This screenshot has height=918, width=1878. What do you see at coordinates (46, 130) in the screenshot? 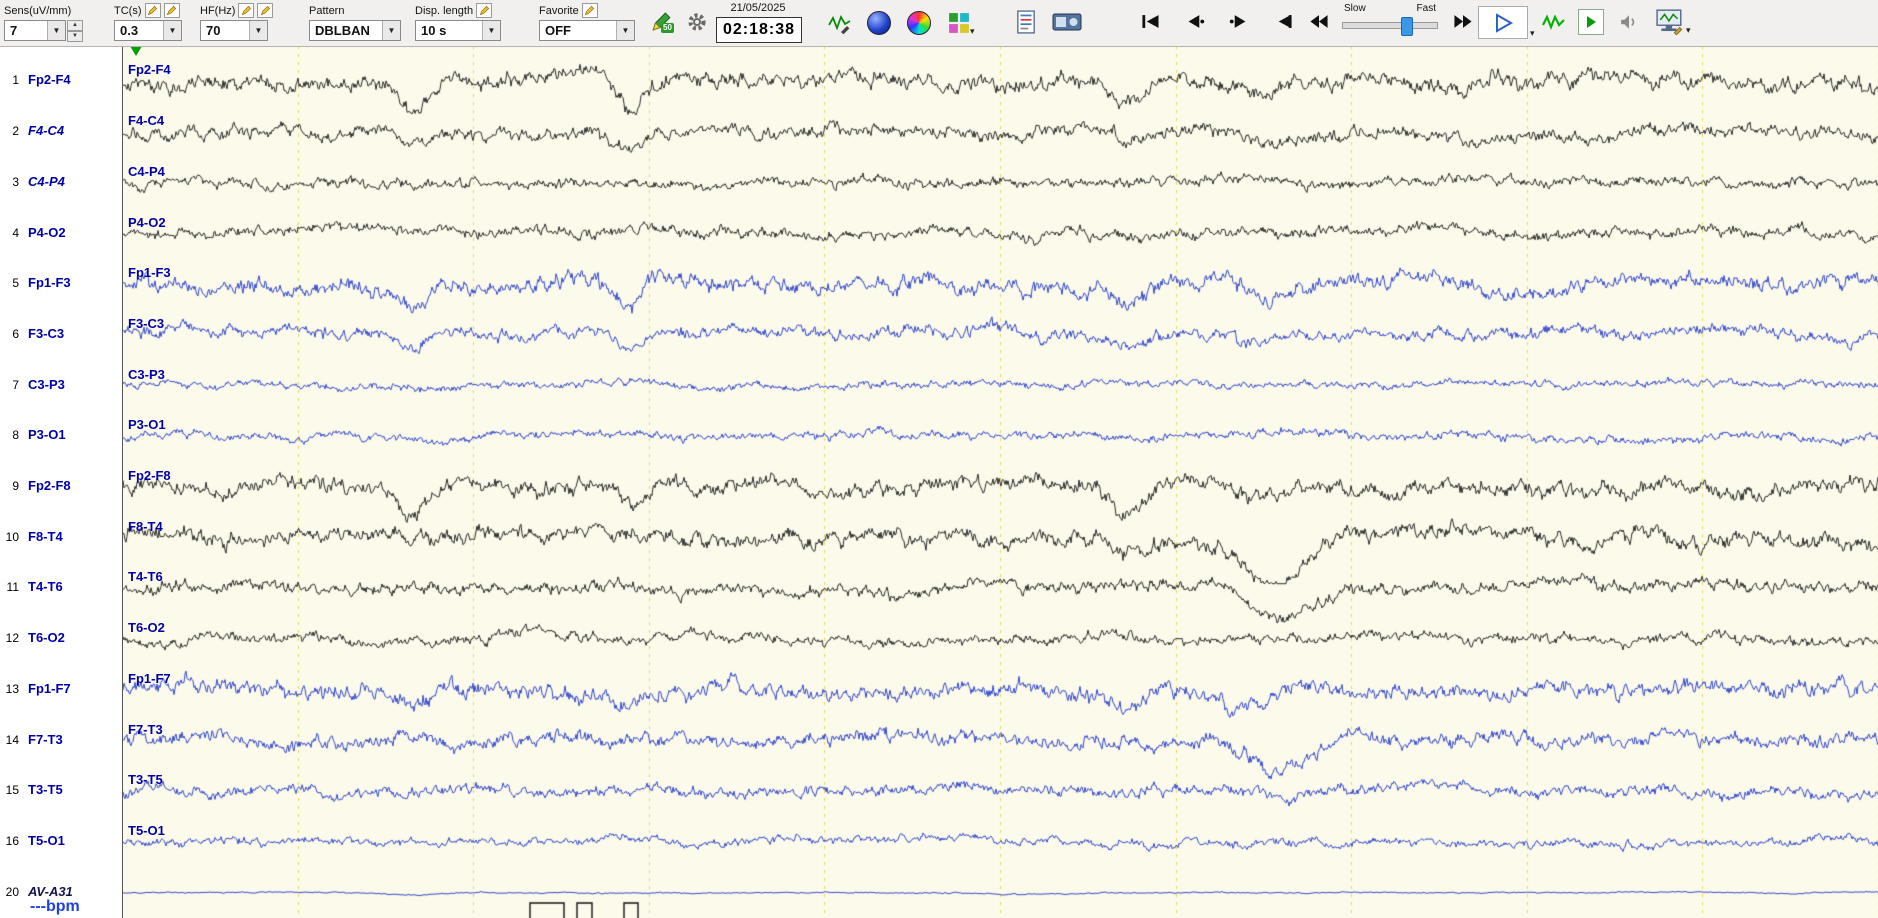
I see `channel-label: F4-C4` at bounding box center [46, 130].